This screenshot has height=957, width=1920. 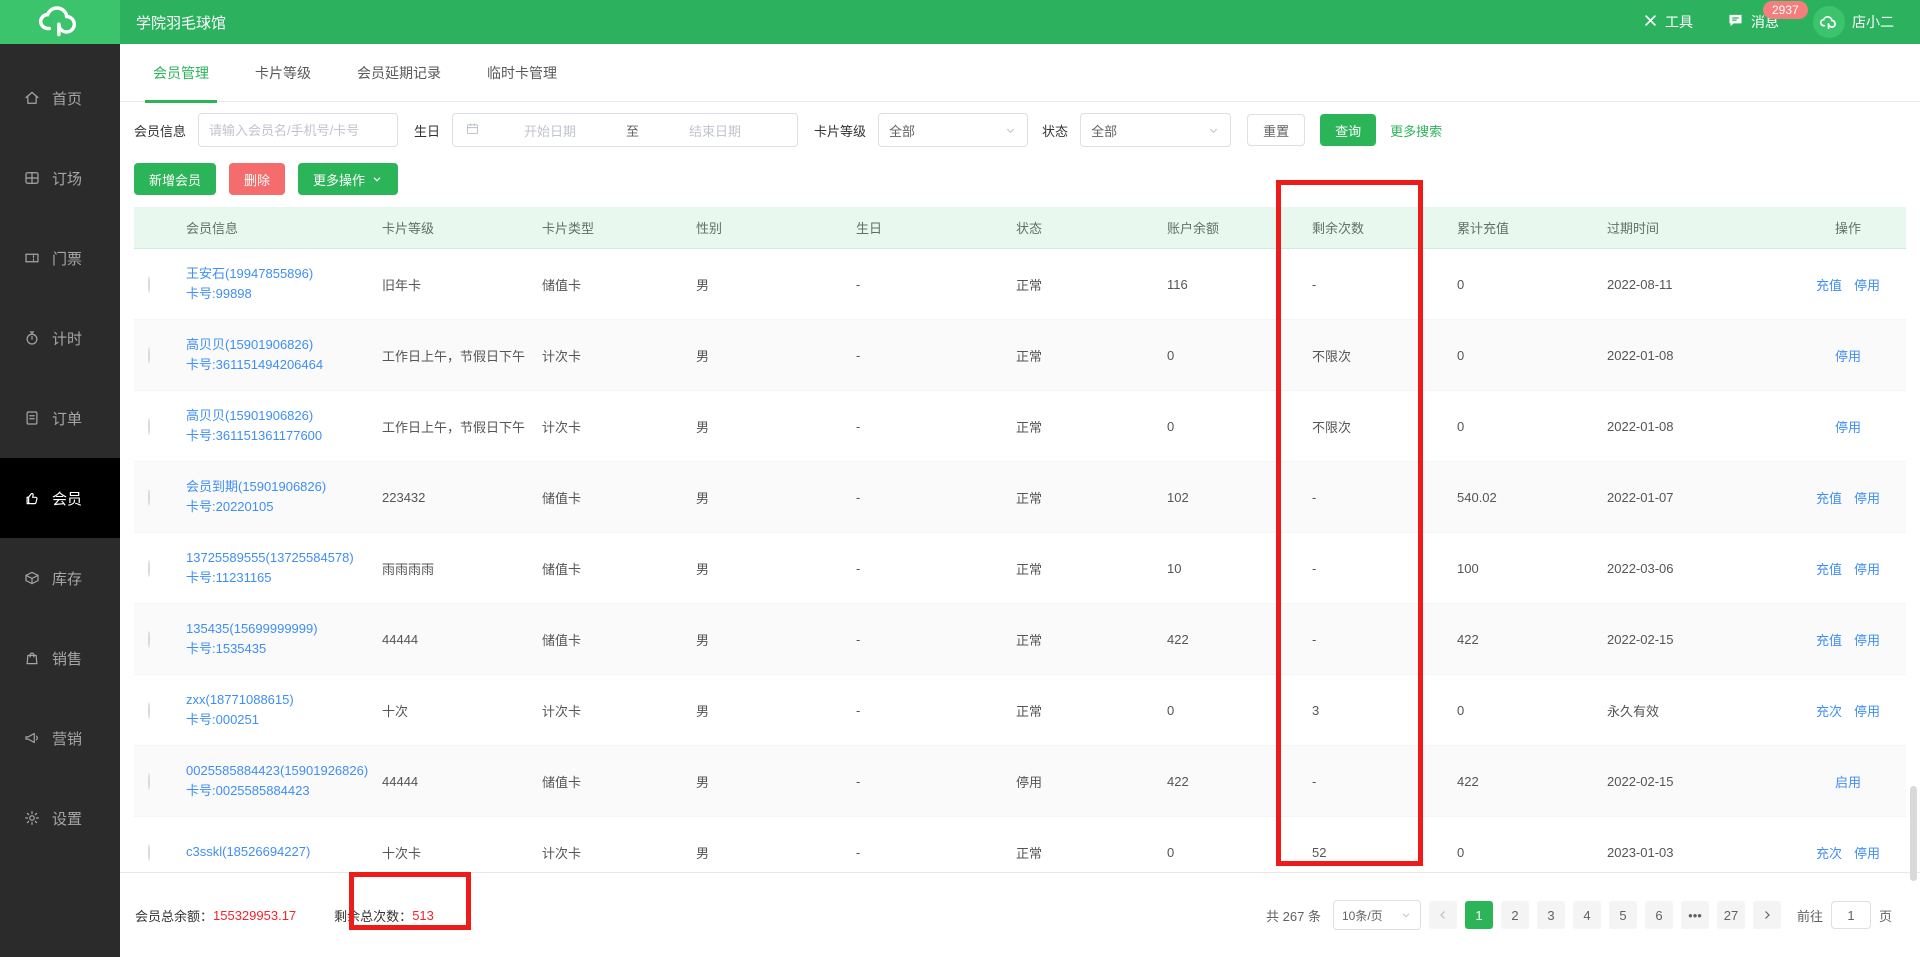 I want to click on tab-3: 临时卡管理, so click(x=522, y=73).